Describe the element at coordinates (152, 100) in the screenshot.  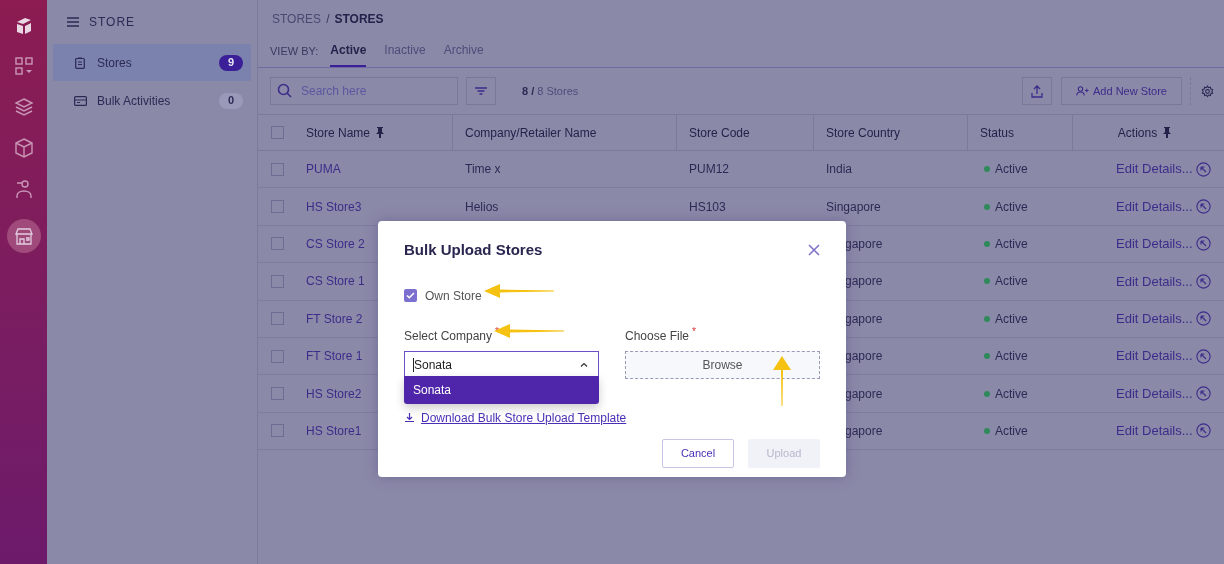
I see `sidebar-item: Bulk Activities 0` at that location.